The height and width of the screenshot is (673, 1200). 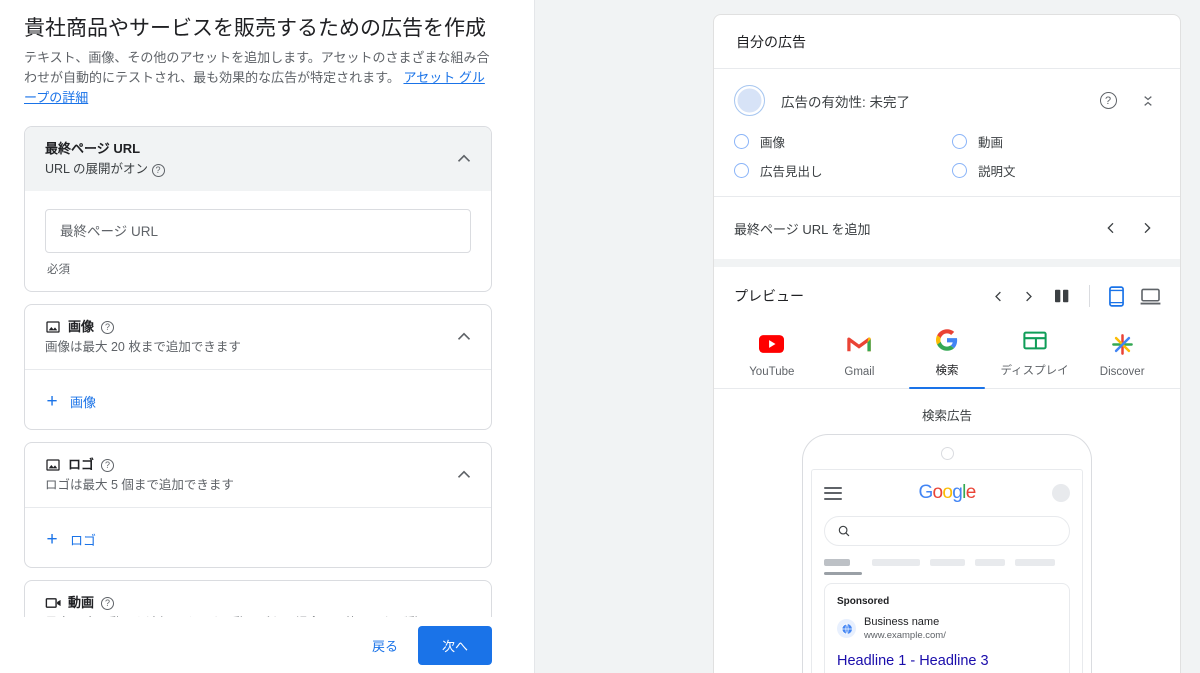 I want to click on checklist-item-descriptions: 説明文, so click(x=1056, y=170).